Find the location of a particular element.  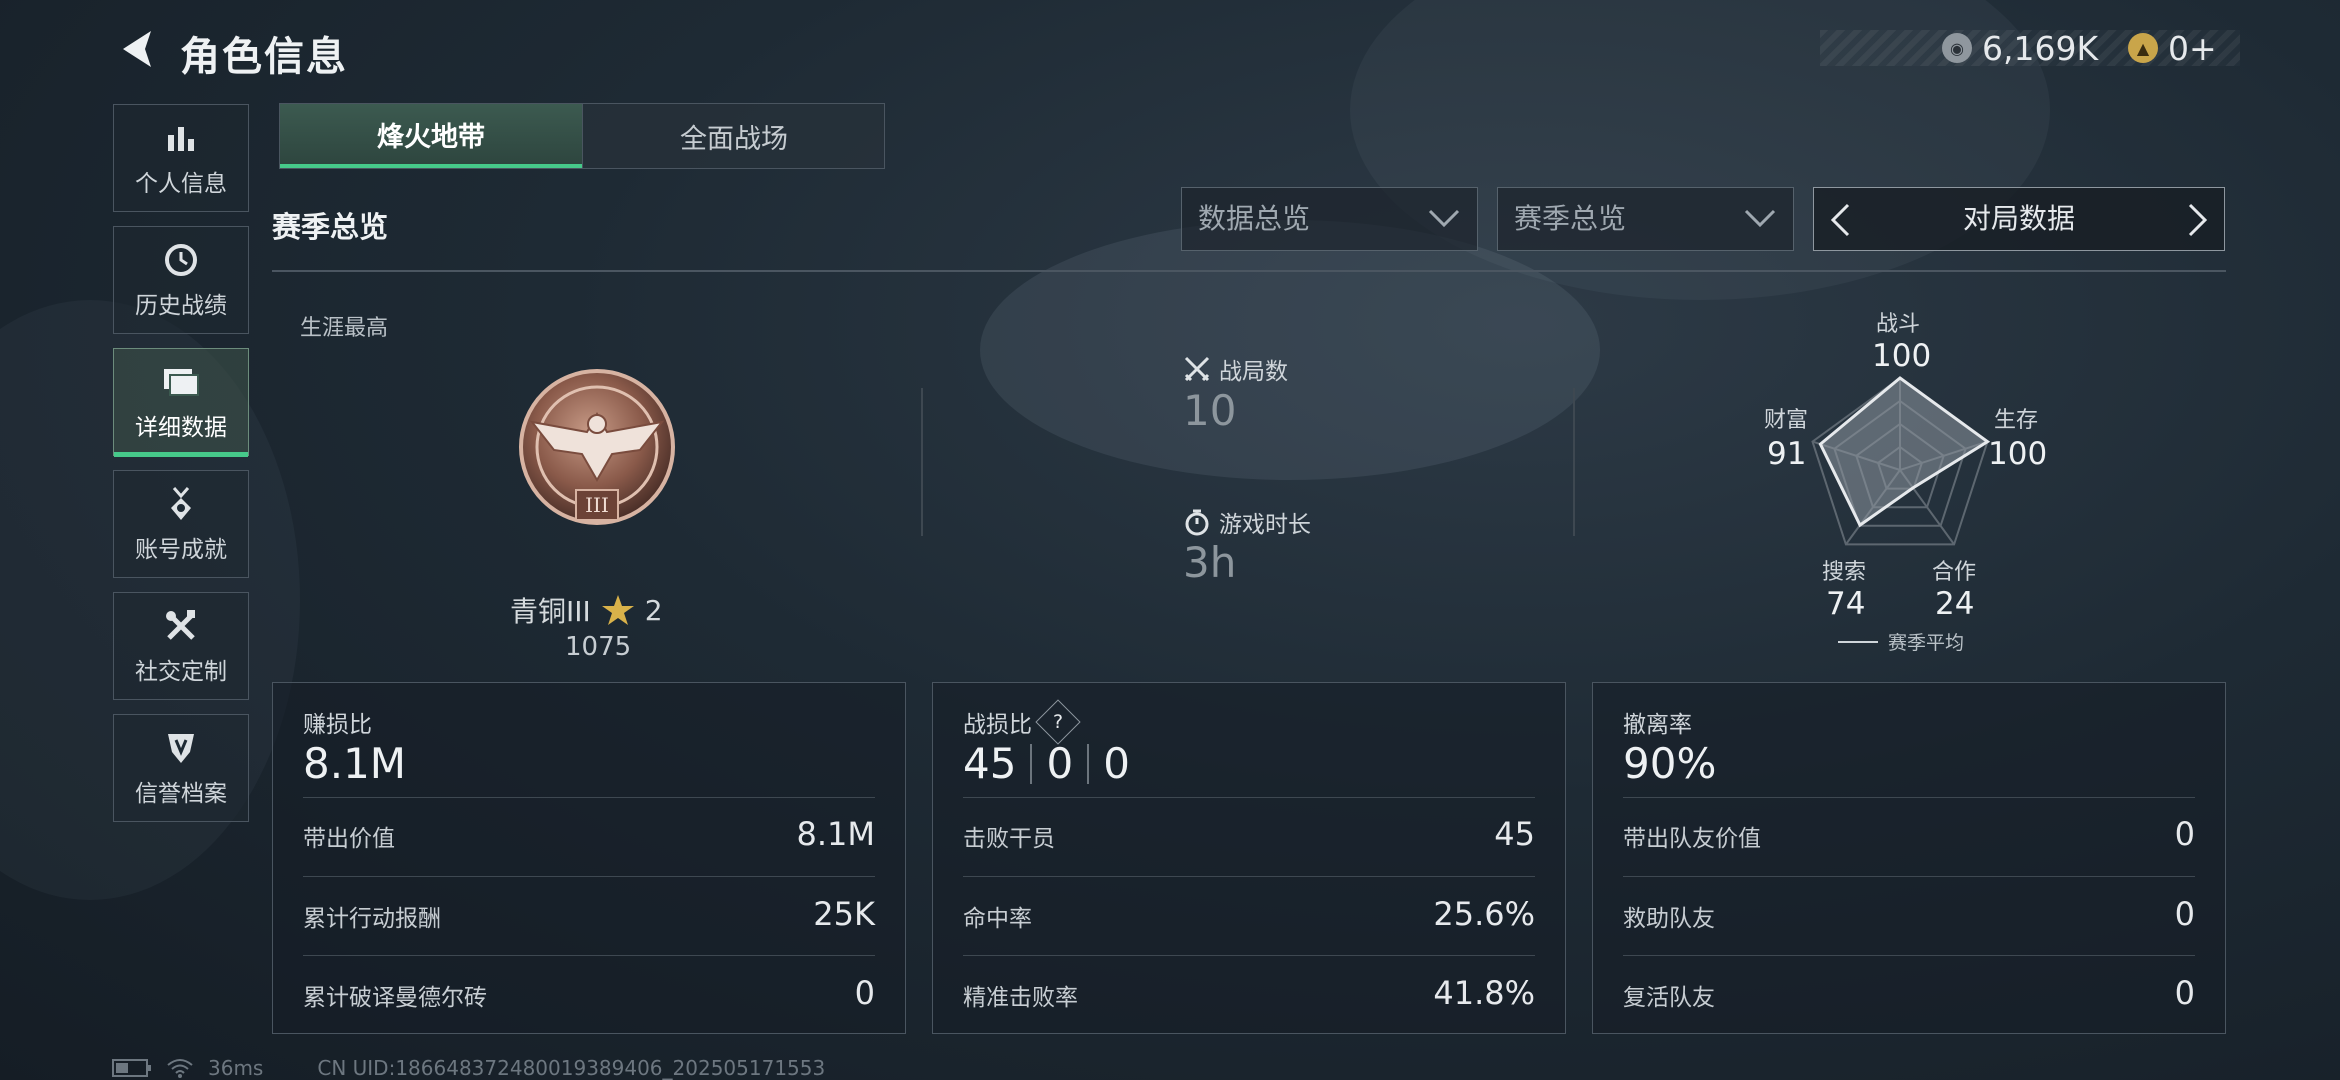

stat-row-label: 救助队友 is located at coordinates (1669, 919).